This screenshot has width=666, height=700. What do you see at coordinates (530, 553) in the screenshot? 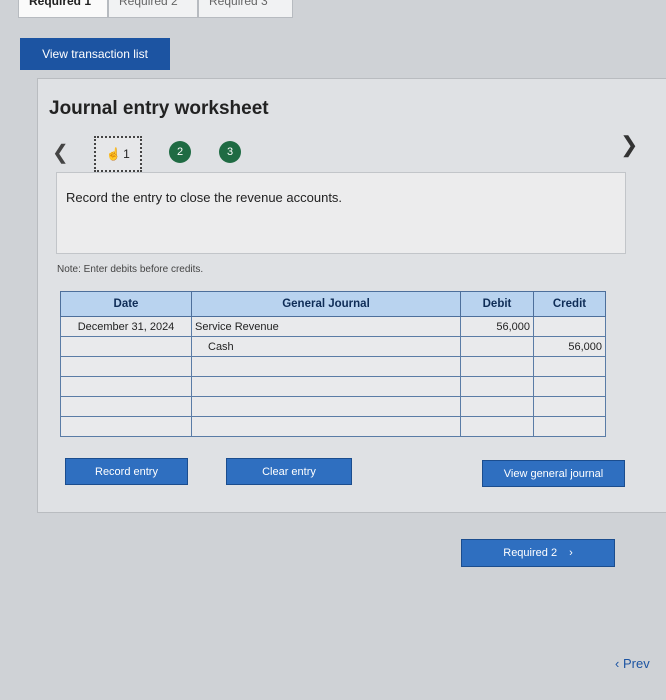
I see `required-2-label: Required 2` at bounding box center [530, 553].